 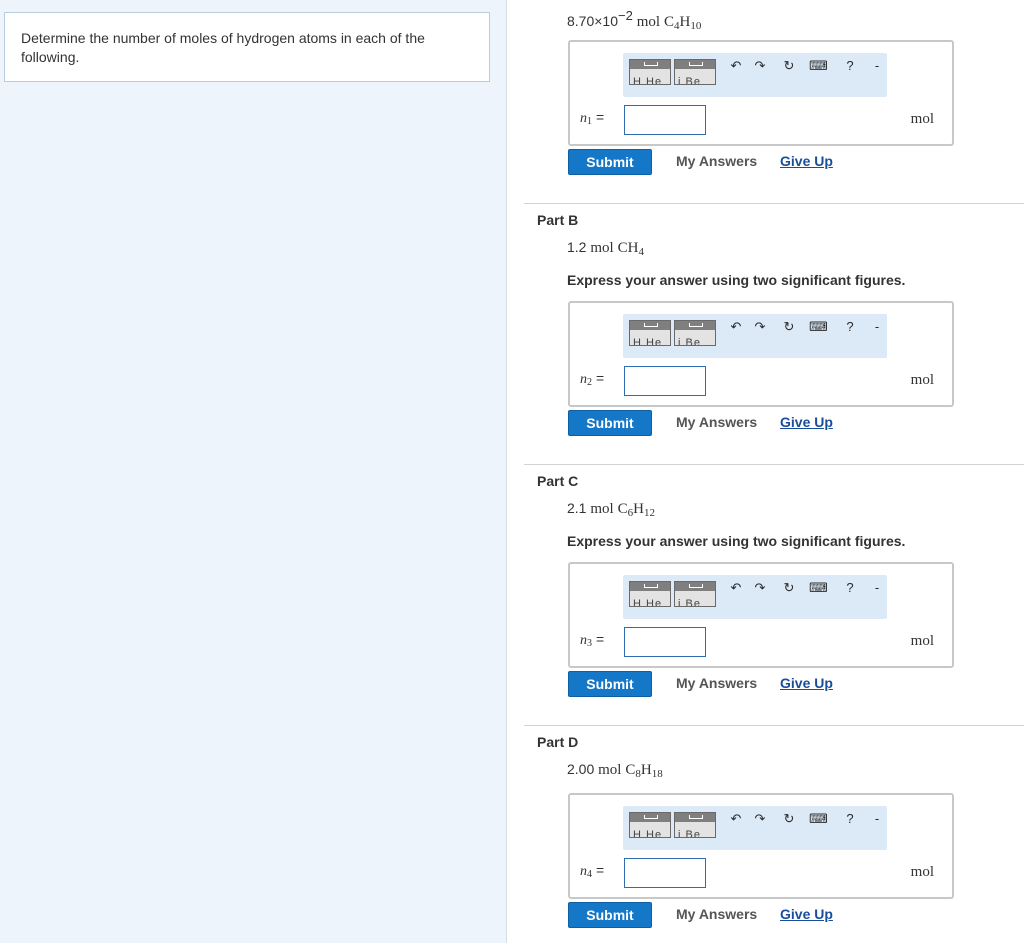 What do you see at coordinates (761, 93) in the screenshot?
I see `answer-box: H He i Be ↶ ↷ ↻ ⌨? - n1 = mol` at bounding box center [761, 93].